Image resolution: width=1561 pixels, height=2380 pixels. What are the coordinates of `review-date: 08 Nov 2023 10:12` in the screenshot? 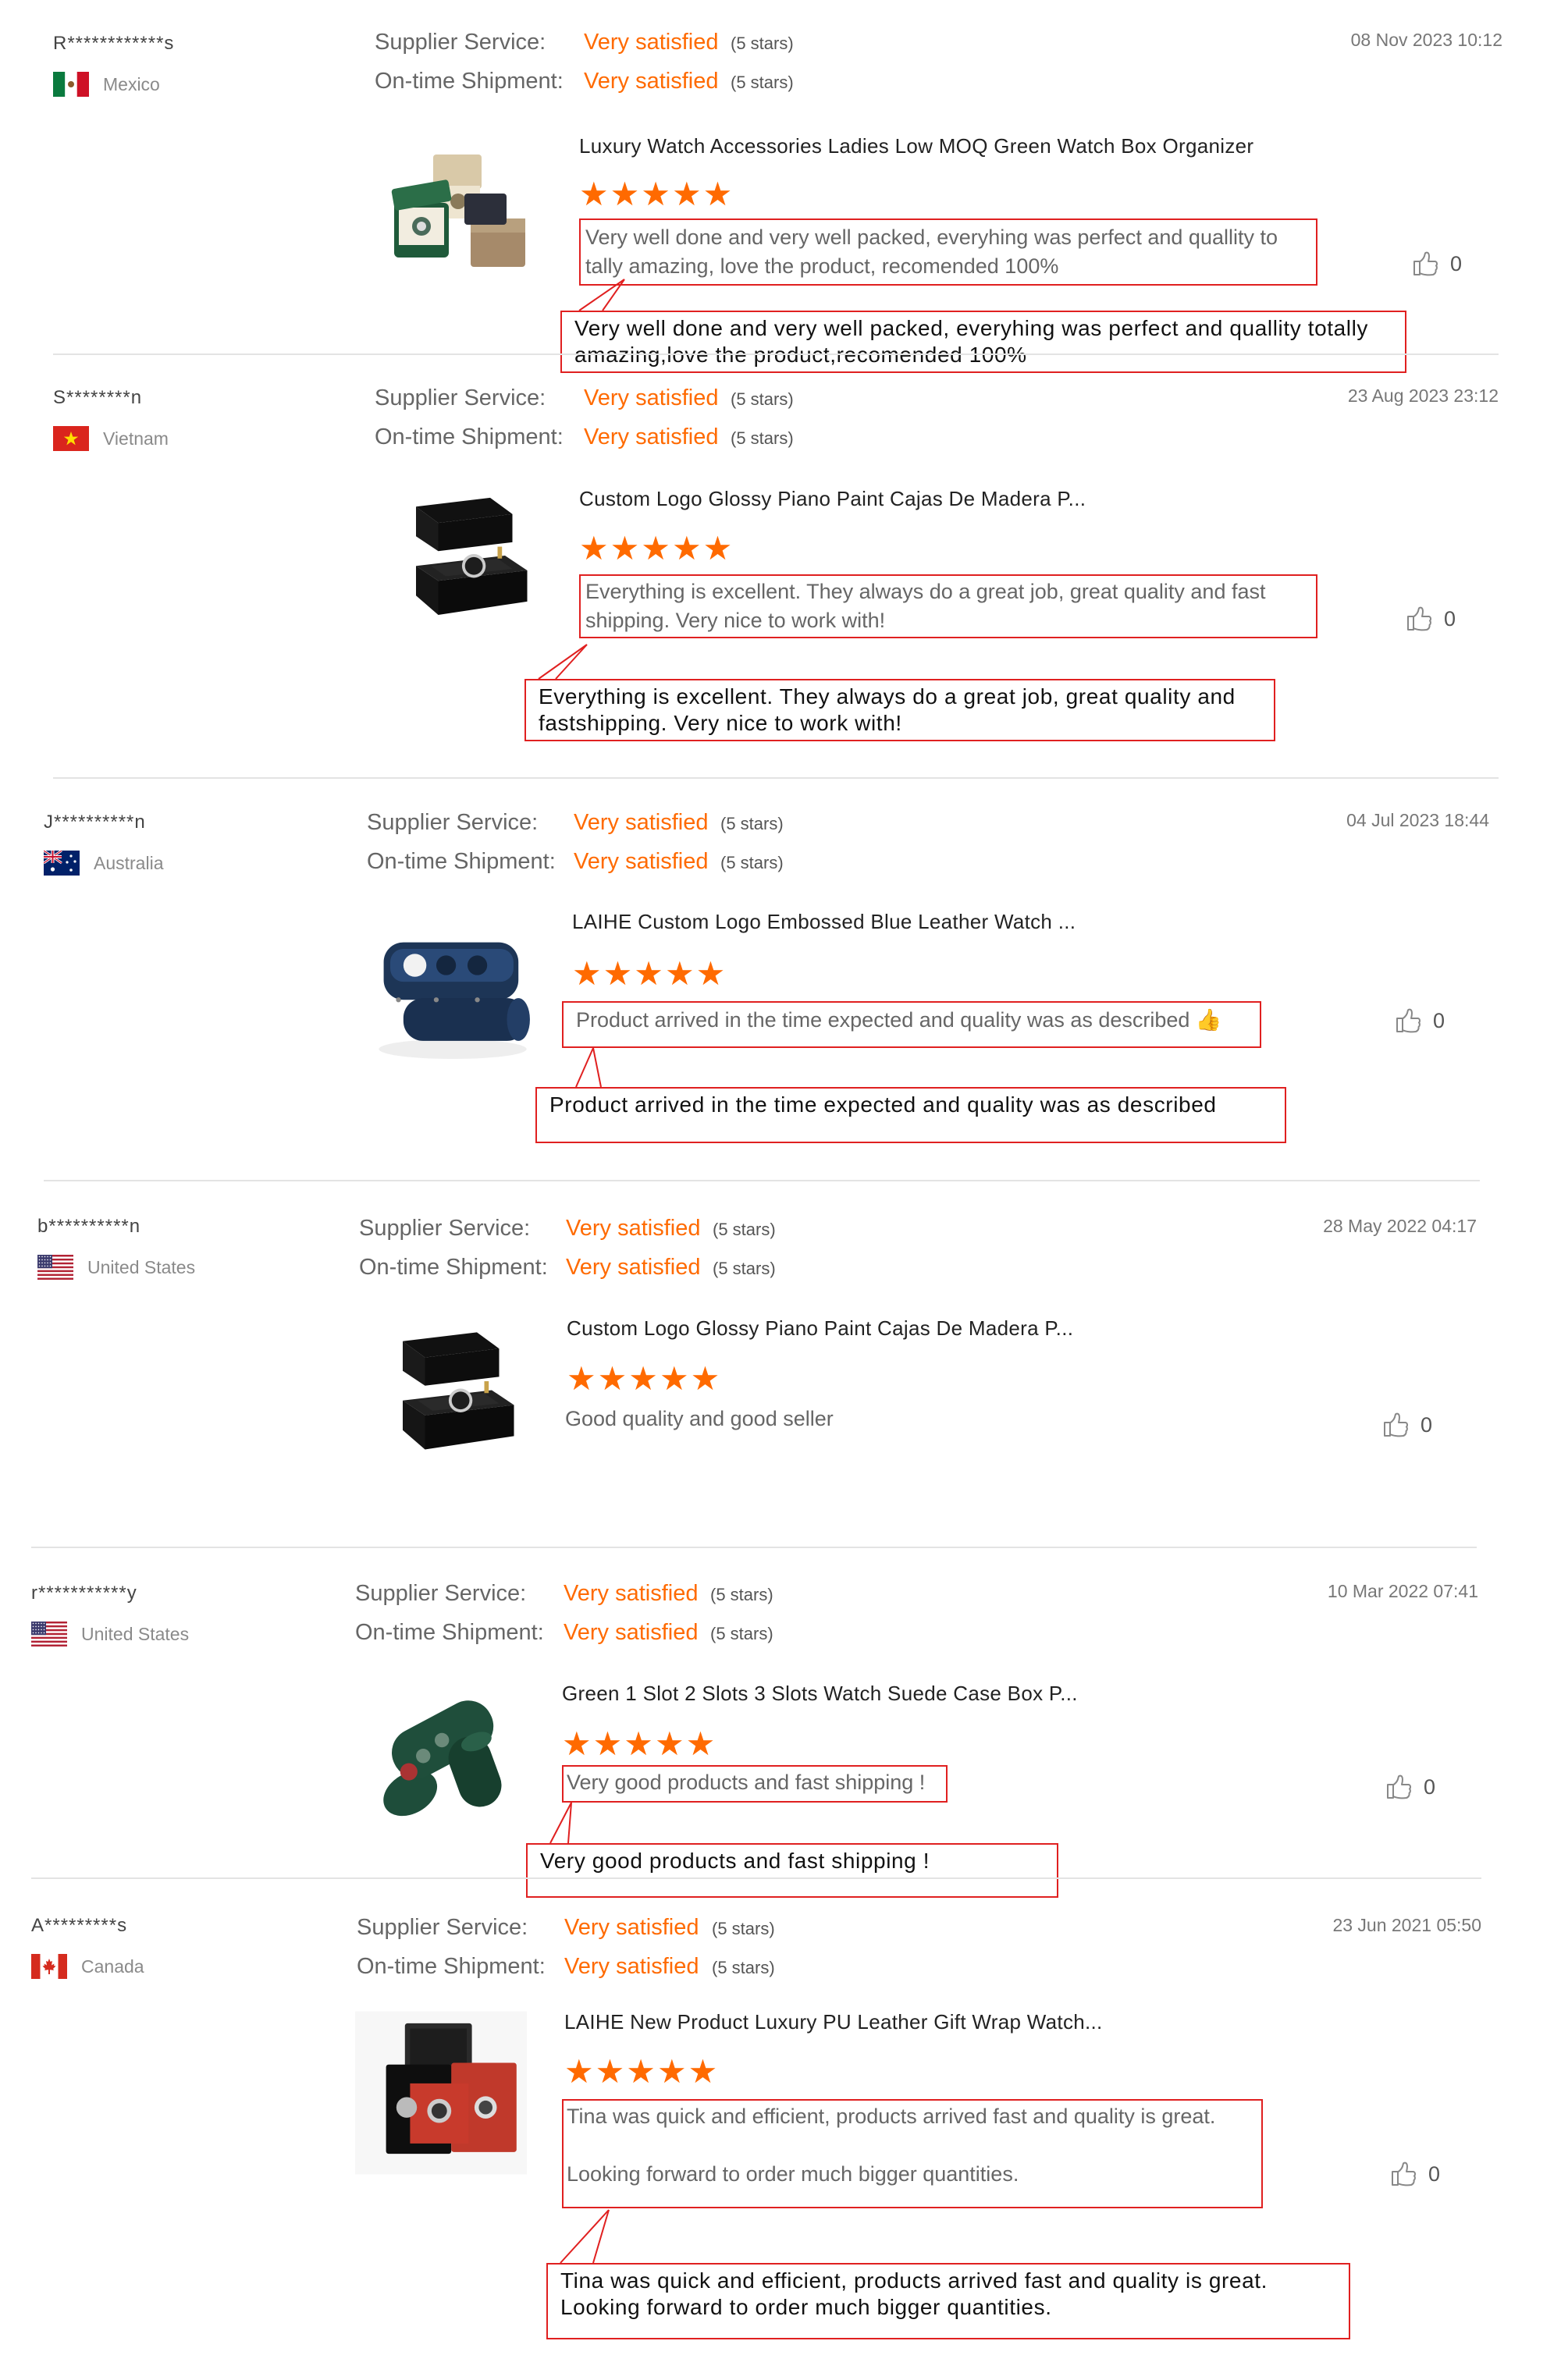 It's located at (1426, 40).